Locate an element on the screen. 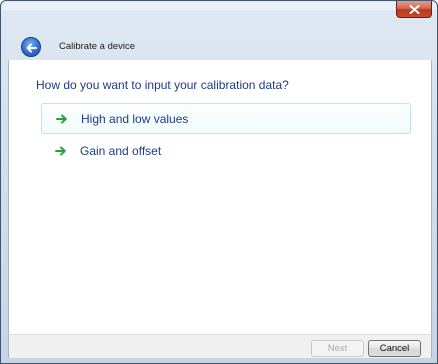 This screenshot has height=364, width=438. back-button is located at coordinates (31, 47).